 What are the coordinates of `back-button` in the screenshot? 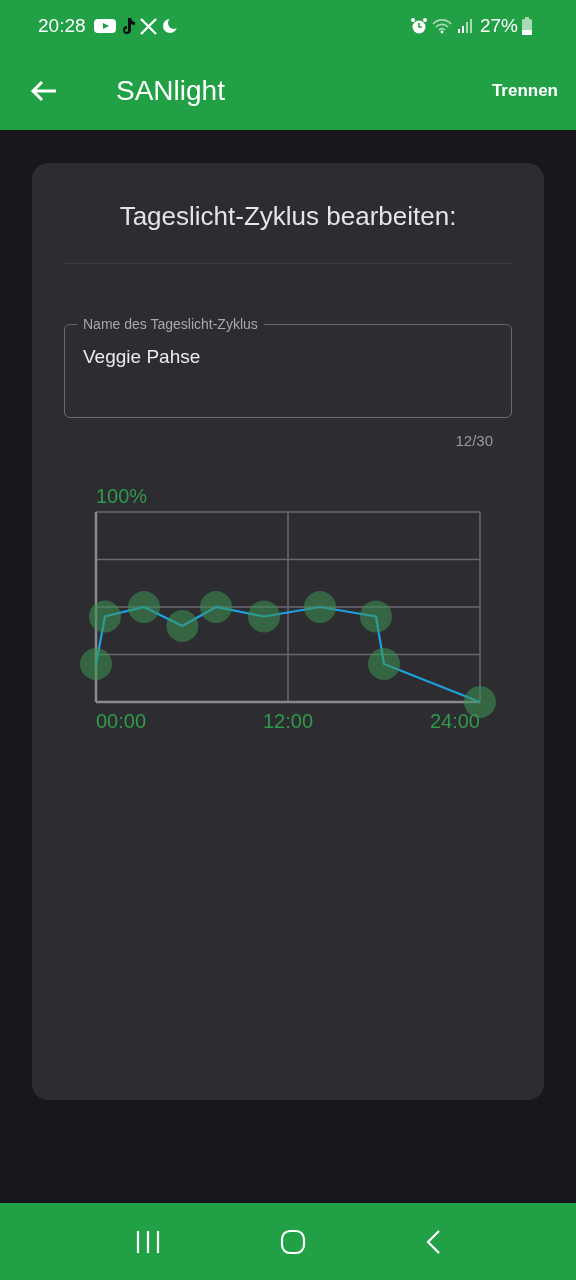 It's located at (44, 91).